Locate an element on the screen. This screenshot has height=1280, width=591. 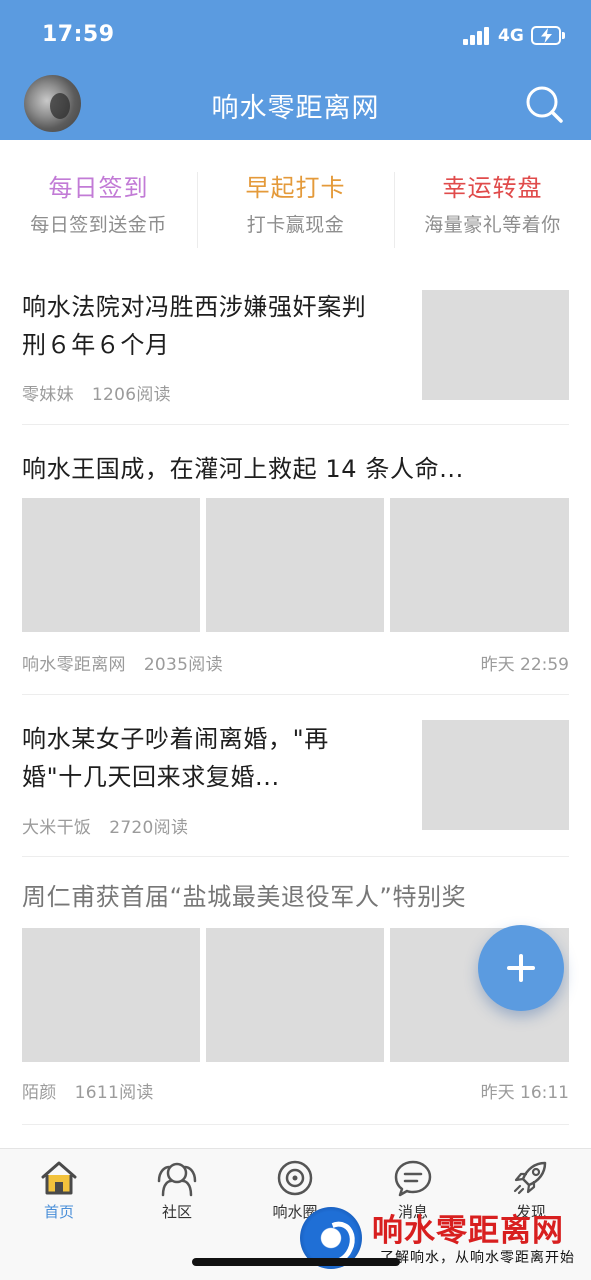
search-icon is located at coordinates (544, 104).